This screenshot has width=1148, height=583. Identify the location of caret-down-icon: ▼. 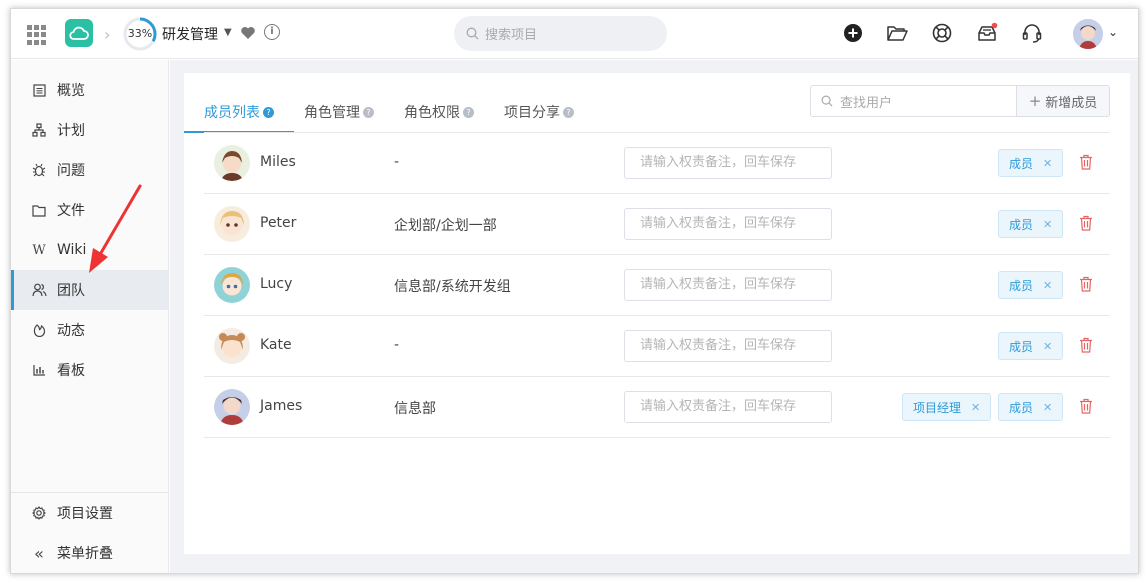
(228, 32).